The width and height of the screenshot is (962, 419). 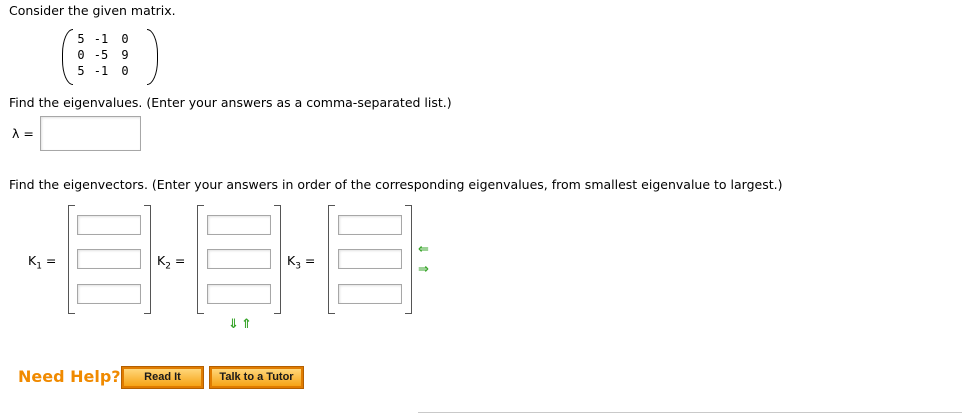 I want to click on arrow-down-icon: ⇓, so click(x=233, y=324).